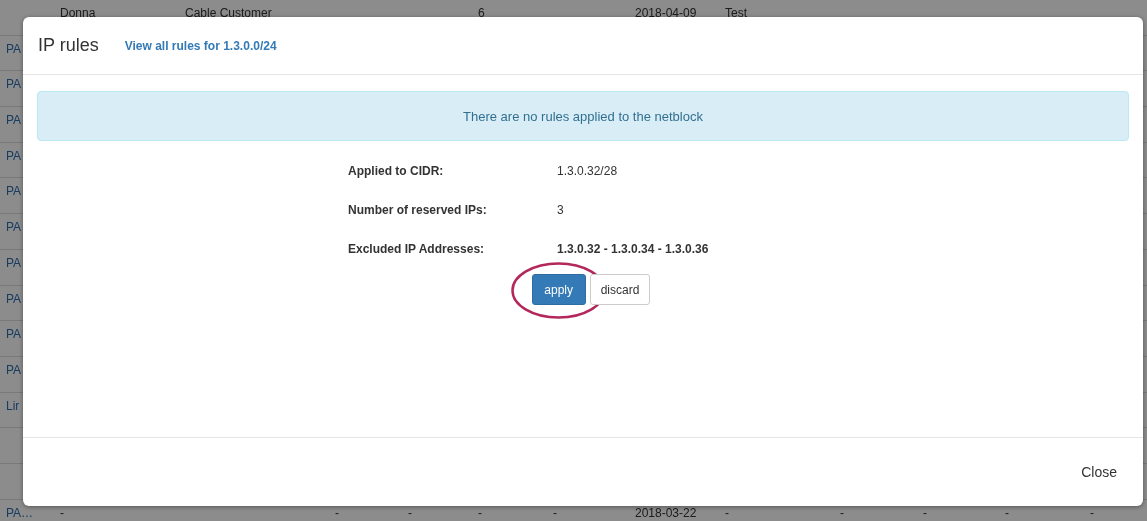 The image size is (1147, 521). What do you see at coordinates (78, 13) in the screenshot?
I see `table-cell: Donna` at bounding box center [78, 13].